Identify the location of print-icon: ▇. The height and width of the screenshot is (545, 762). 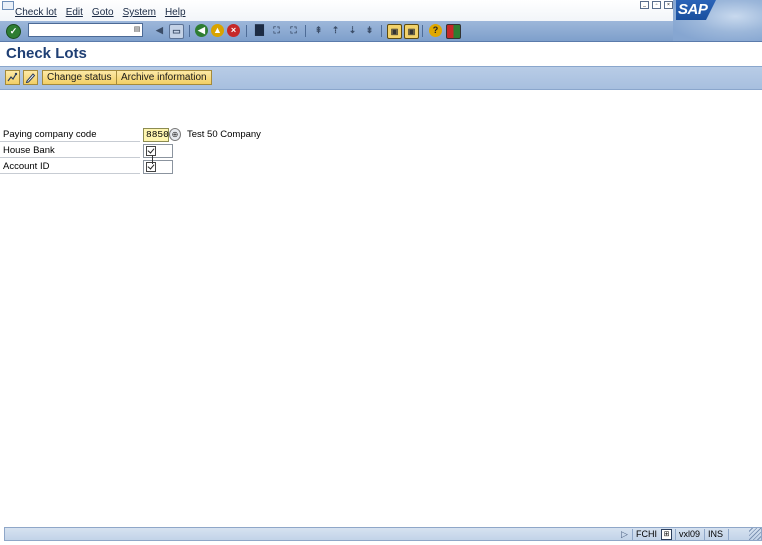
(259, 30).